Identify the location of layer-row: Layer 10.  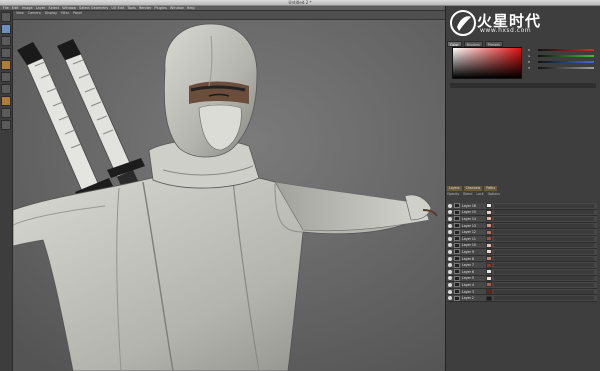
(522, 246).